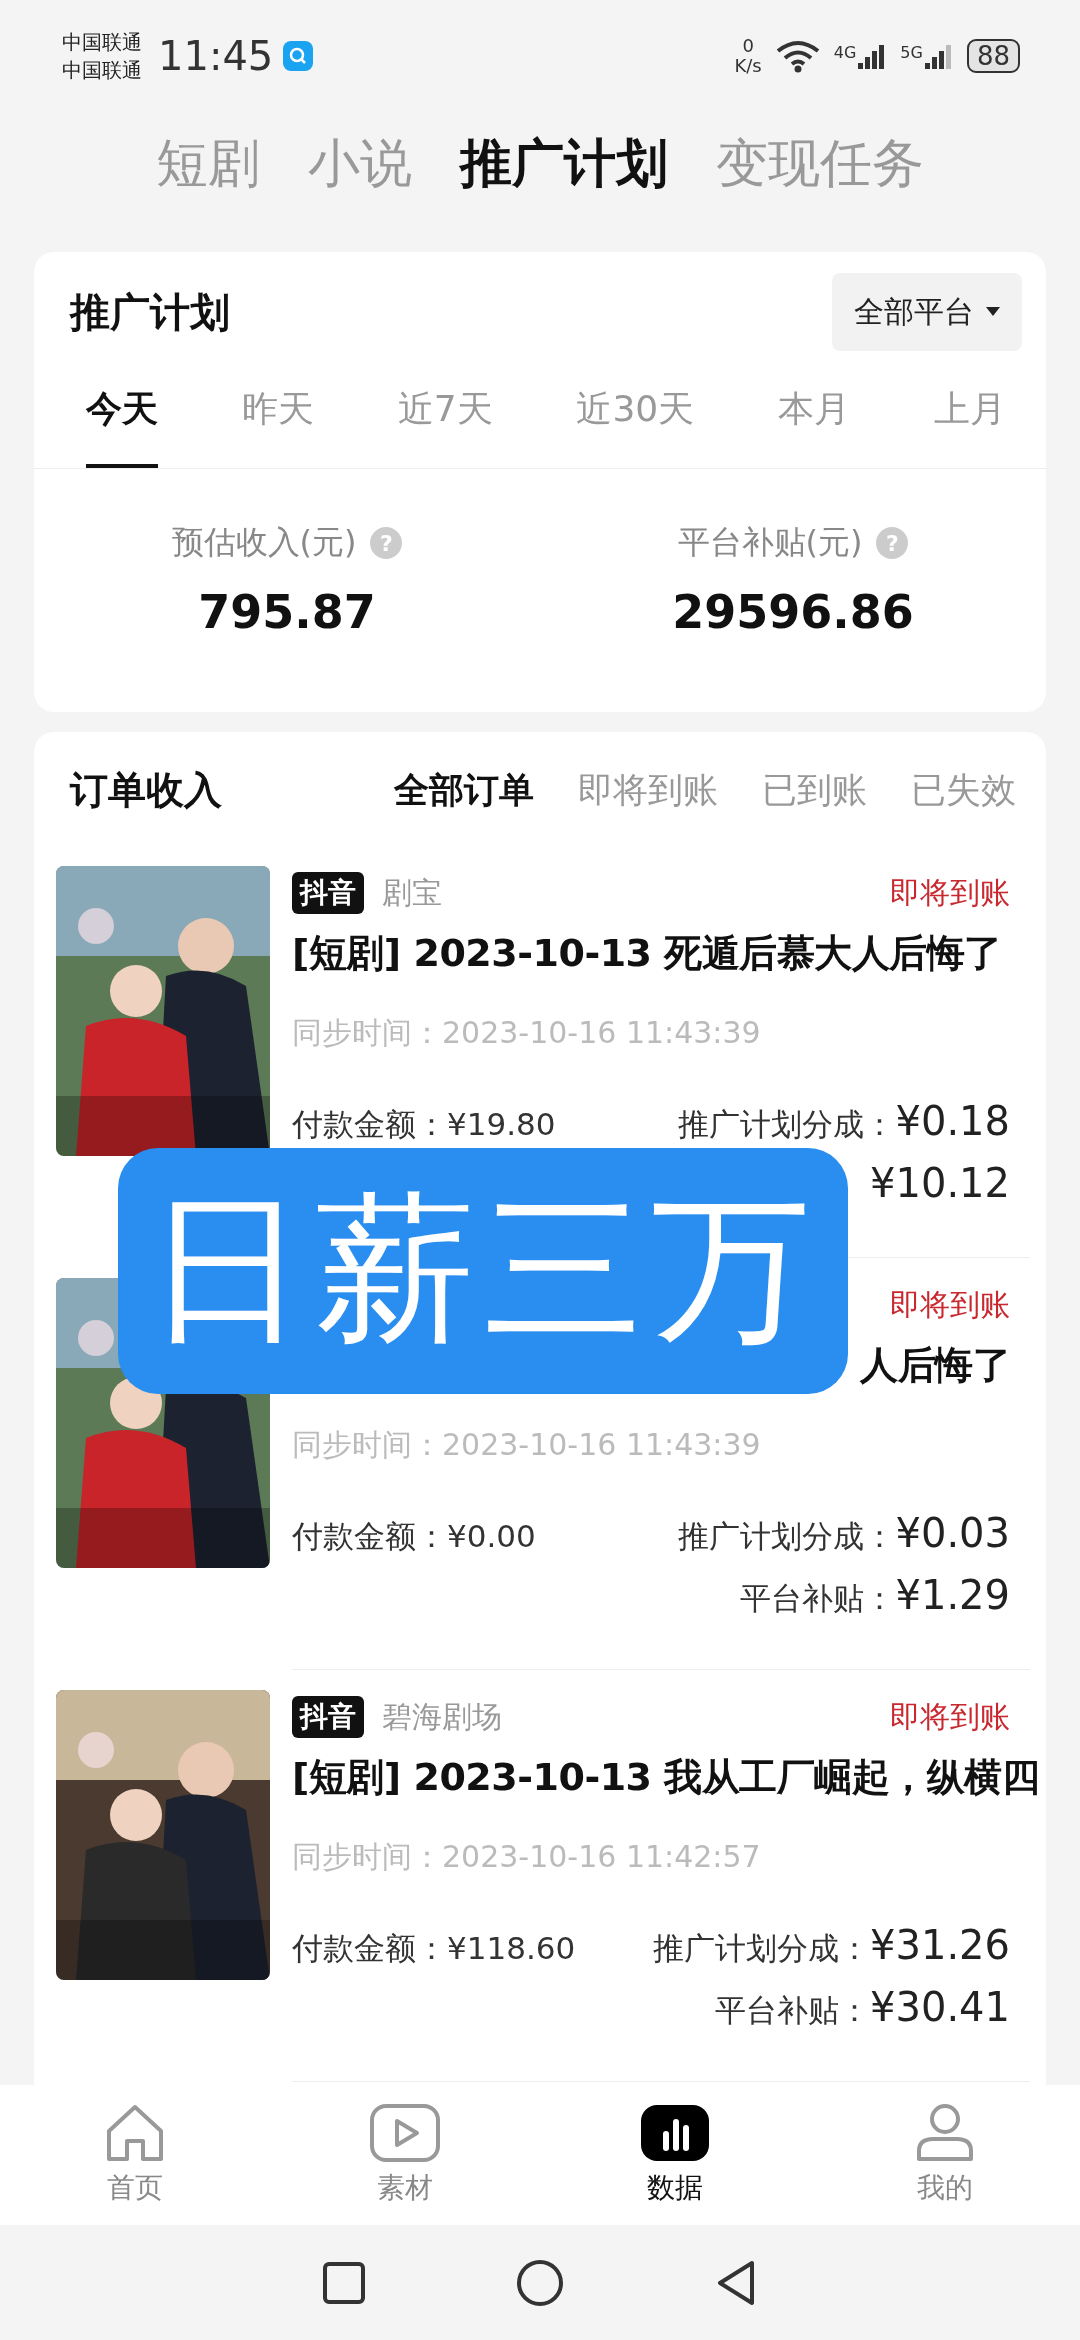  I want to click on source-name: 碧海剧场, so click(442, 1716).